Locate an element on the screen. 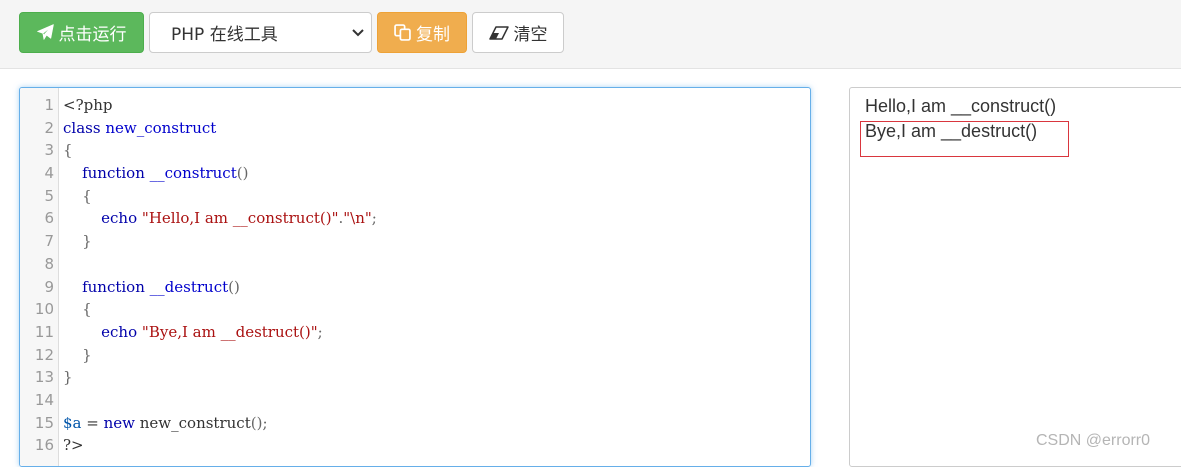  code-token: "Bye,I am __destruct()" is located at coordinates (229, 331).